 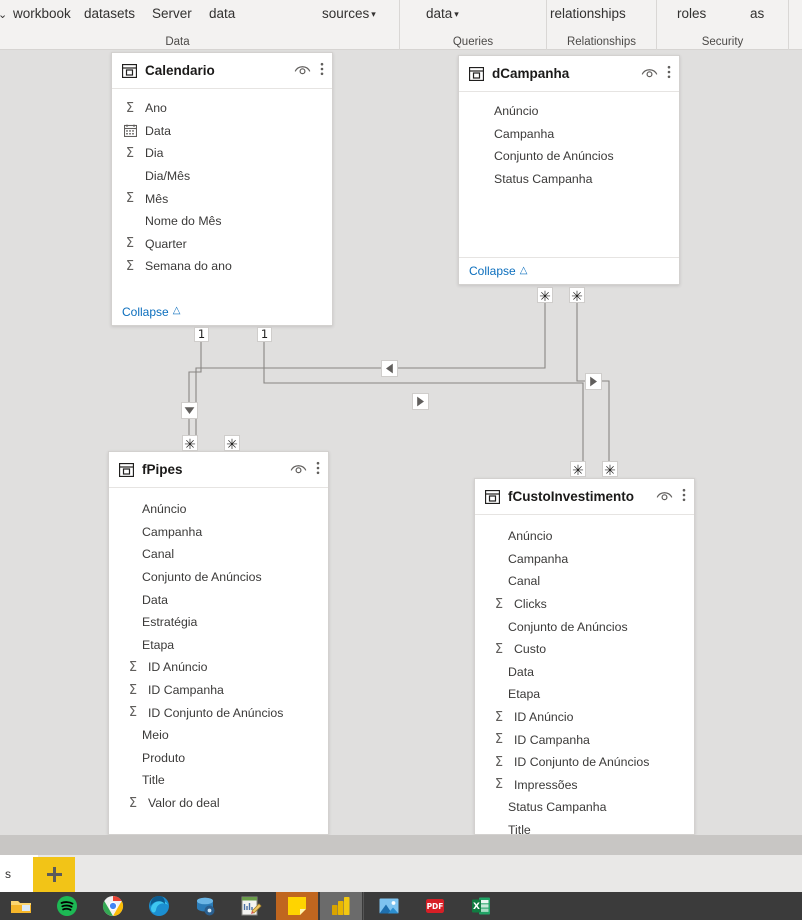 I want to click on field-row: Estratégia, so click(x=218, y=622).